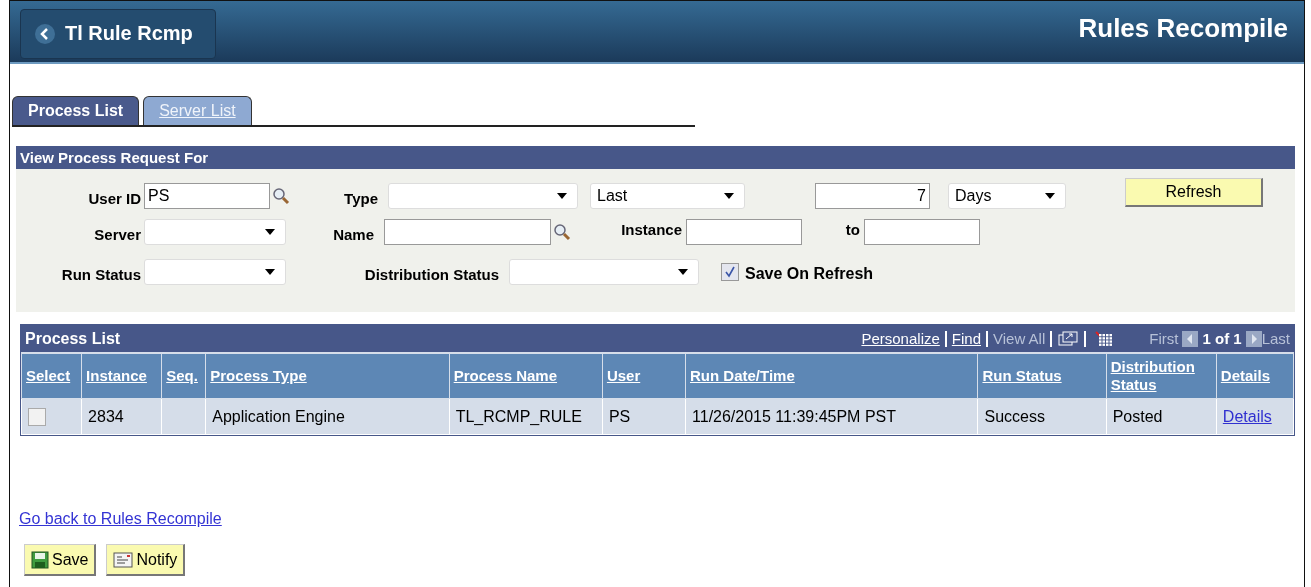 The height and width of the screenshot is (587, 1311). What do you see at coordinates (900, 338) in the screenshot?
I see `grid-link: Personalize` at bounding box center [900, 338].